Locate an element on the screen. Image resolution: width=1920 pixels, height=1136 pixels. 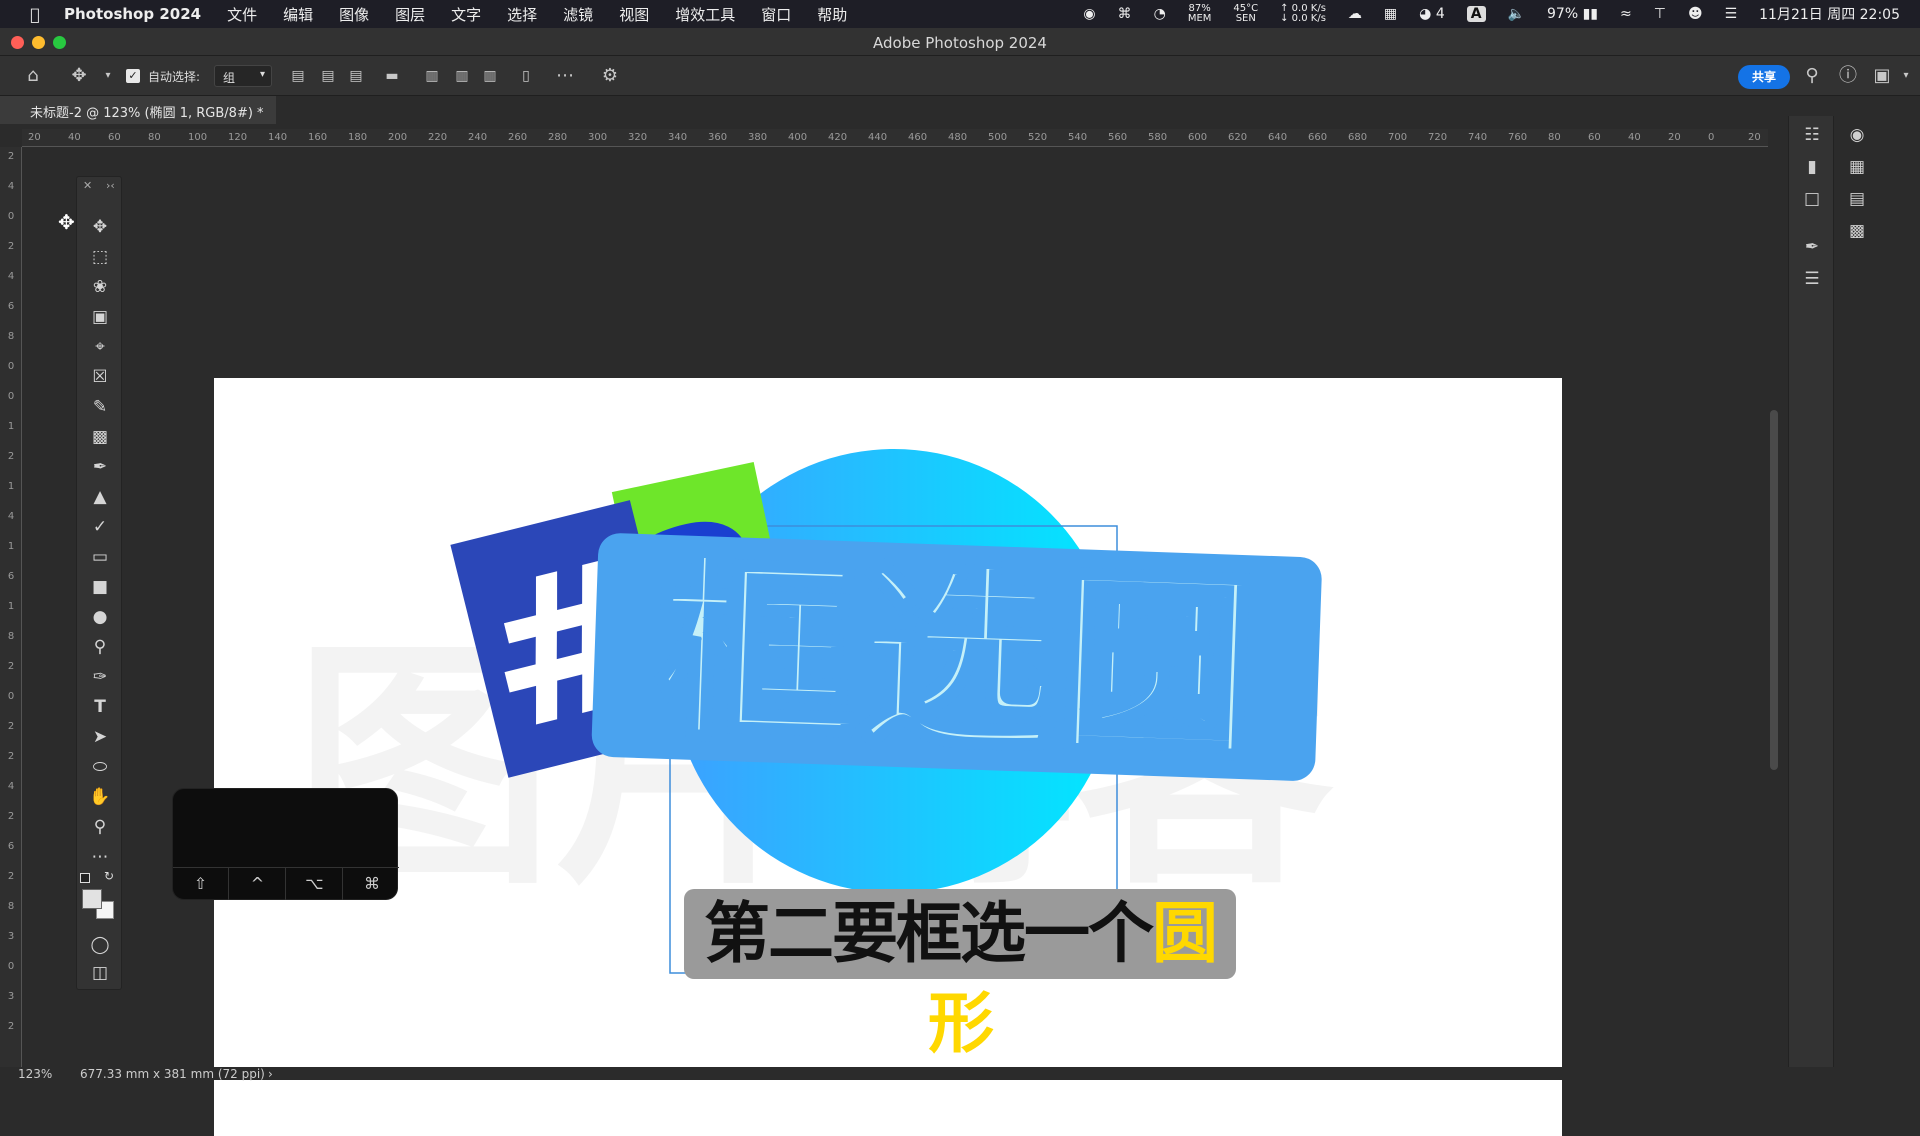
dodge-tool-icon: ⚲ is located at coordinates (100, 647).